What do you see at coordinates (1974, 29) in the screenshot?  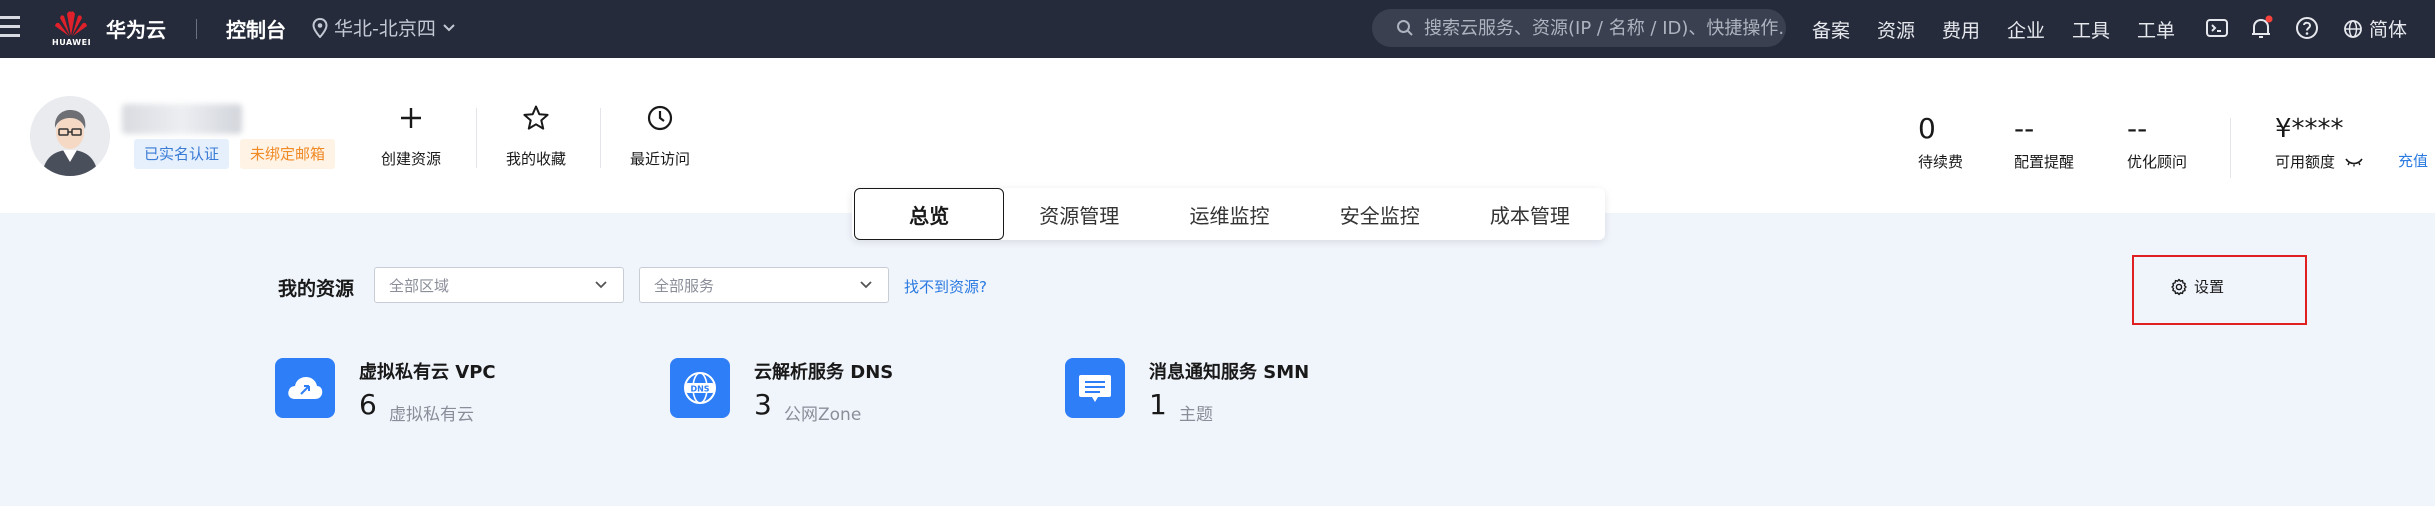 I see `nav-link-billing: 费用` at bounding box center [1974, 29].